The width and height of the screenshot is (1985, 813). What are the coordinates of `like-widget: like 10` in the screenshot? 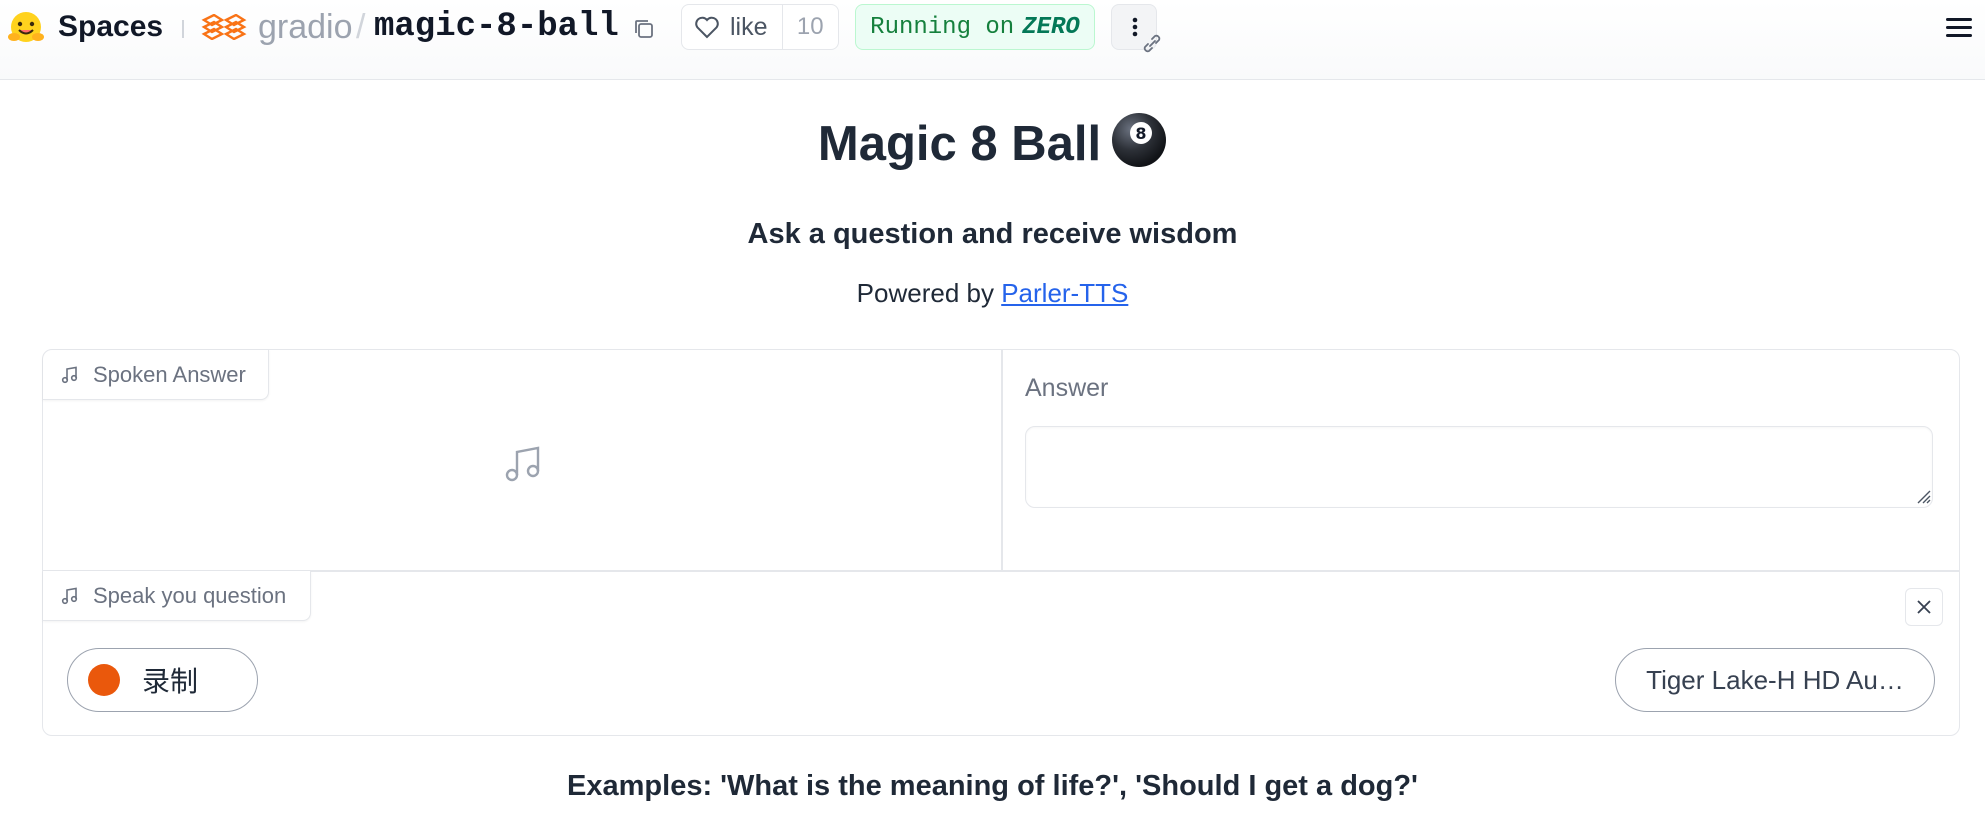 It's located at (760, 27).